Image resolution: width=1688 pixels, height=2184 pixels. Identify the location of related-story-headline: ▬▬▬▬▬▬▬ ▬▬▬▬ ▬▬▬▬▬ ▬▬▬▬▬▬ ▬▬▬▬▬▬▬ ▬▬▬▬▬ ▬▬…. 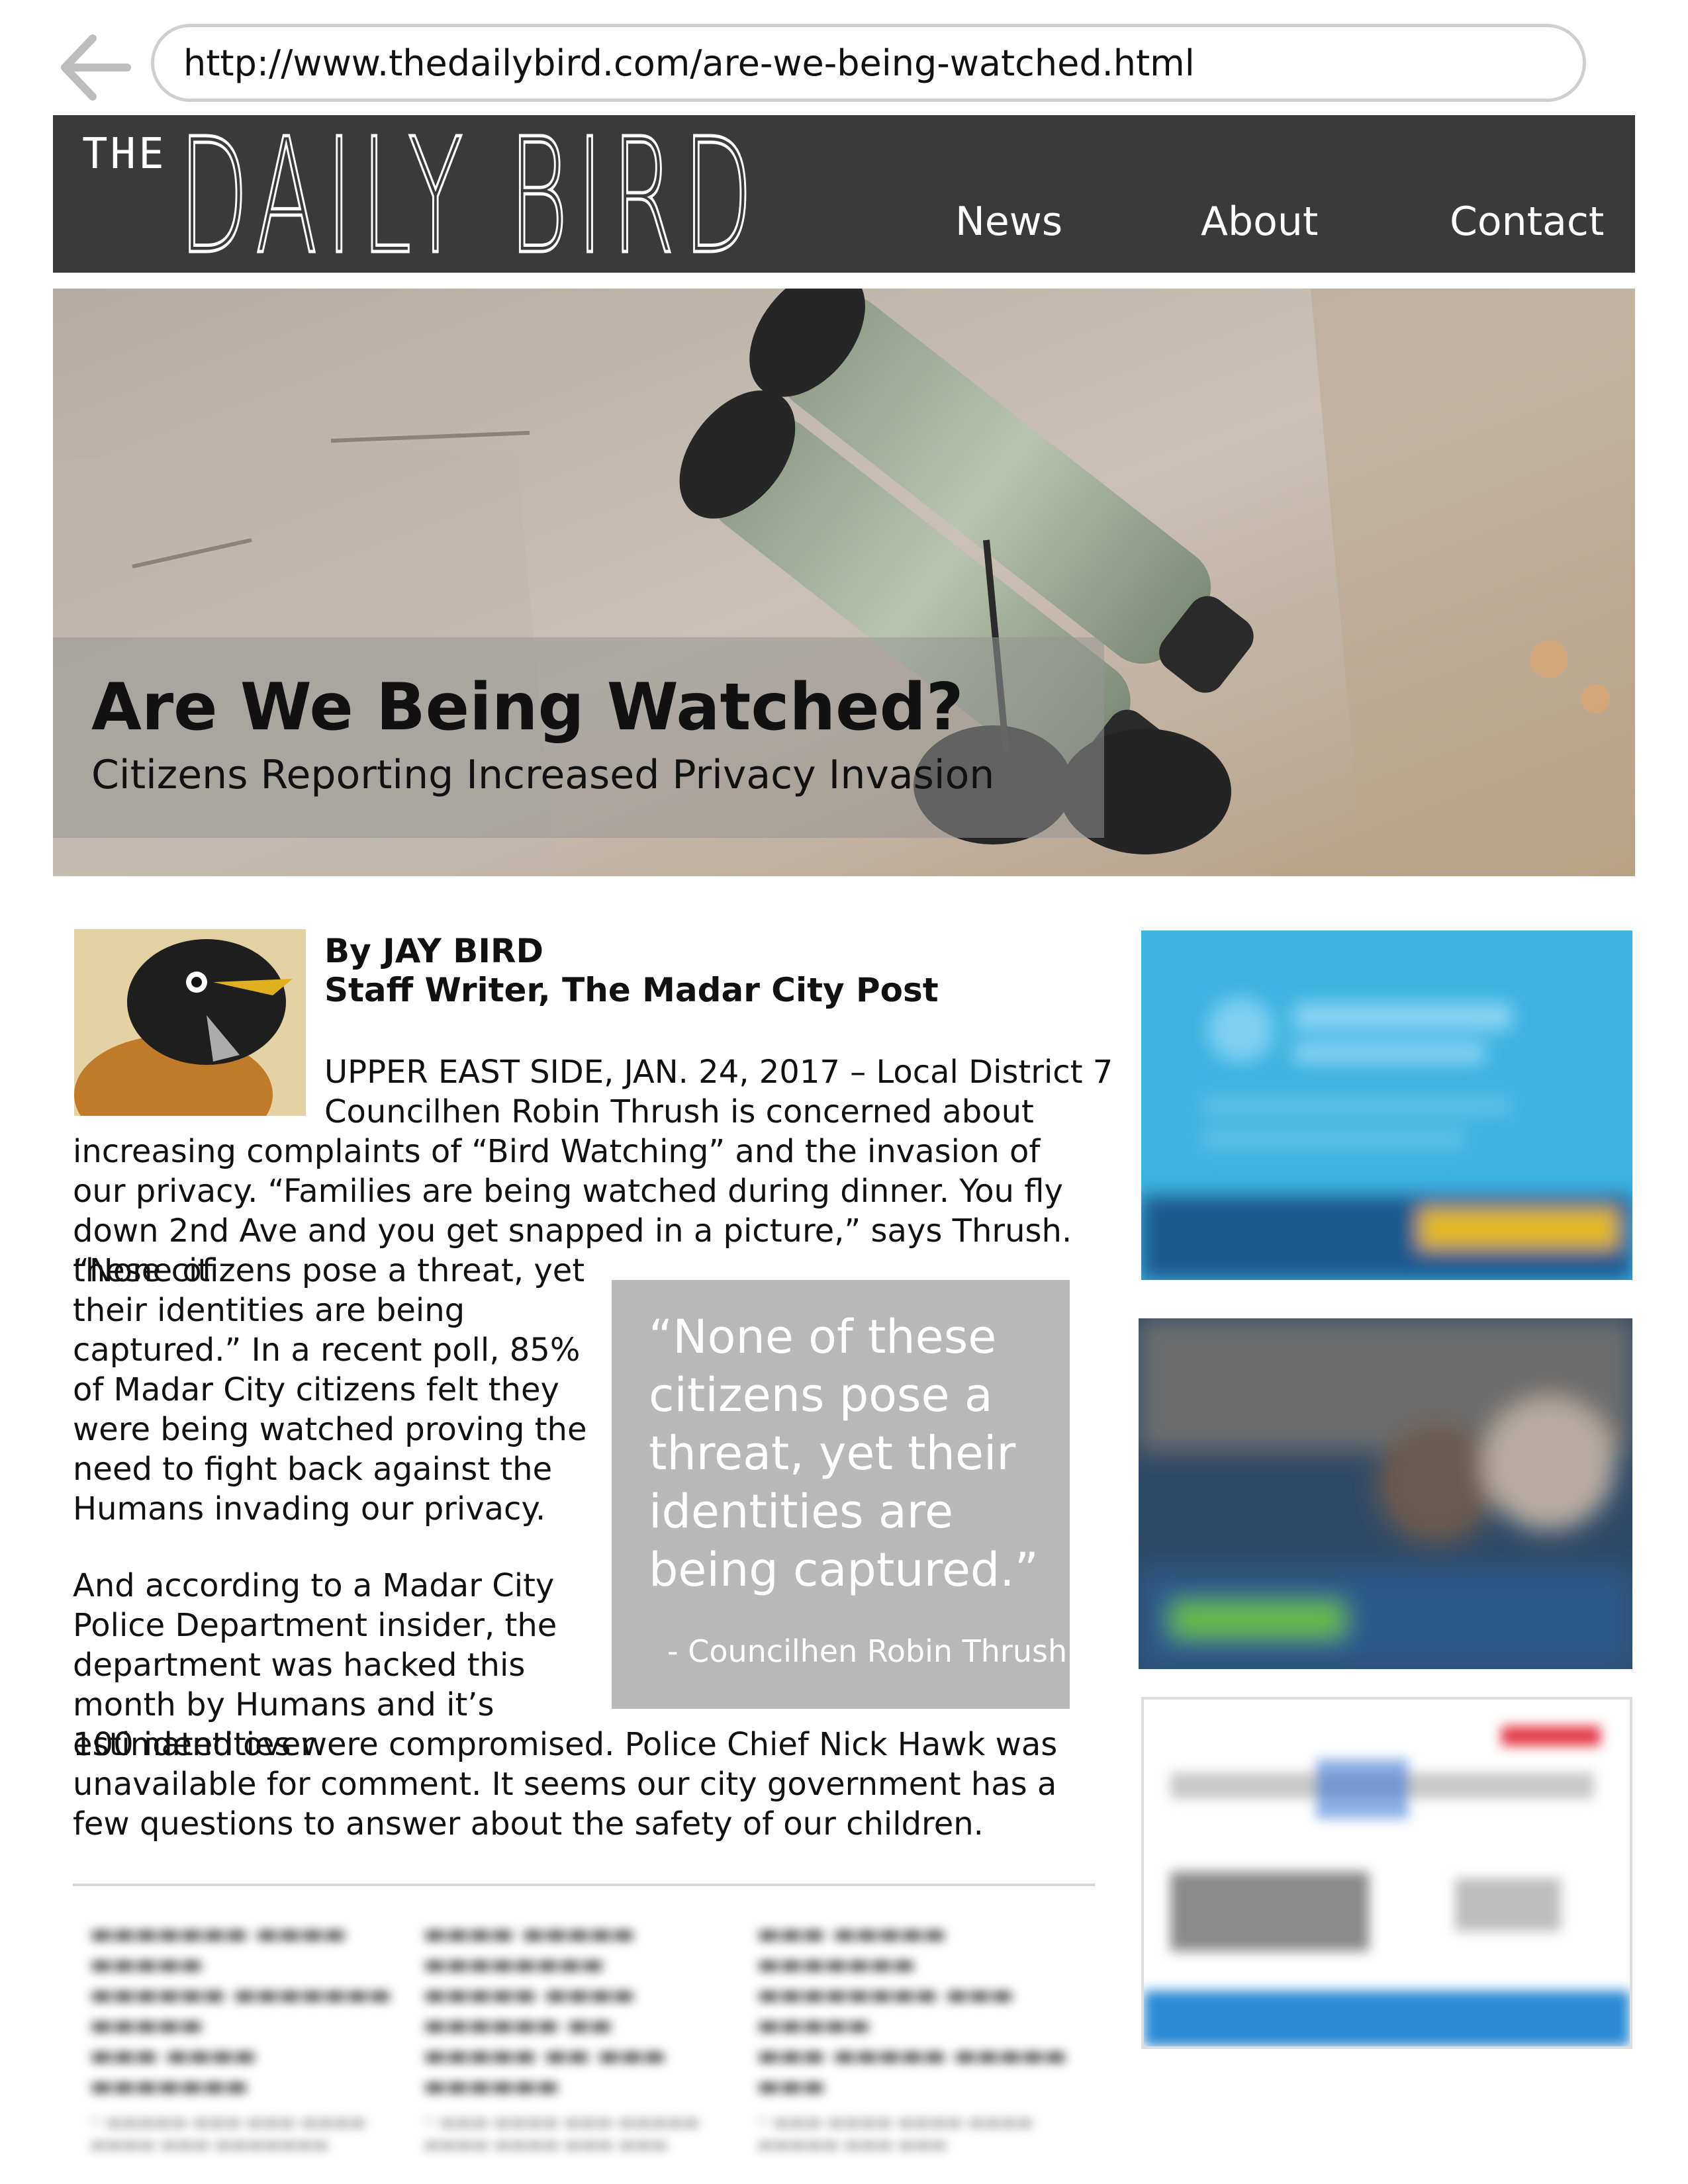
(240, 2011).